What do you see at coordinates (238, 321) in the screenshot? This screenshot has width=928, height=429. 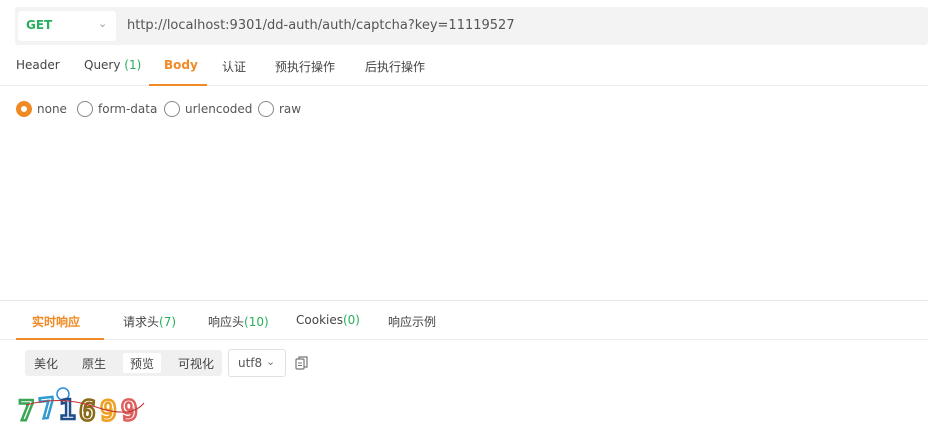 I see `tab-response-headers: 响应头(10)` at bounding box center [238, 321].